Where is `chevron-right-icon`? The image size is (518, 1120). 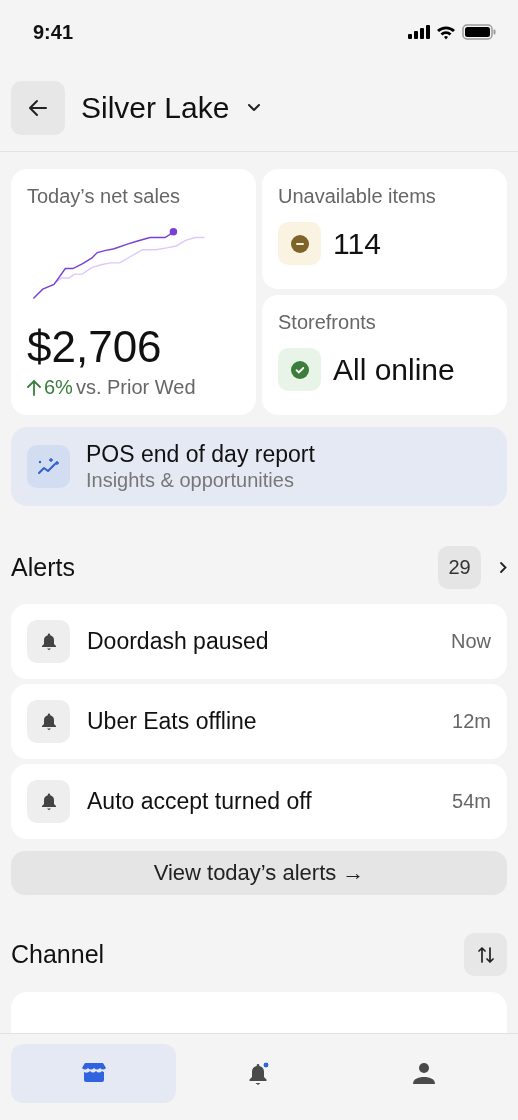 chevron-right-icon is located at coordinates (503, 567).